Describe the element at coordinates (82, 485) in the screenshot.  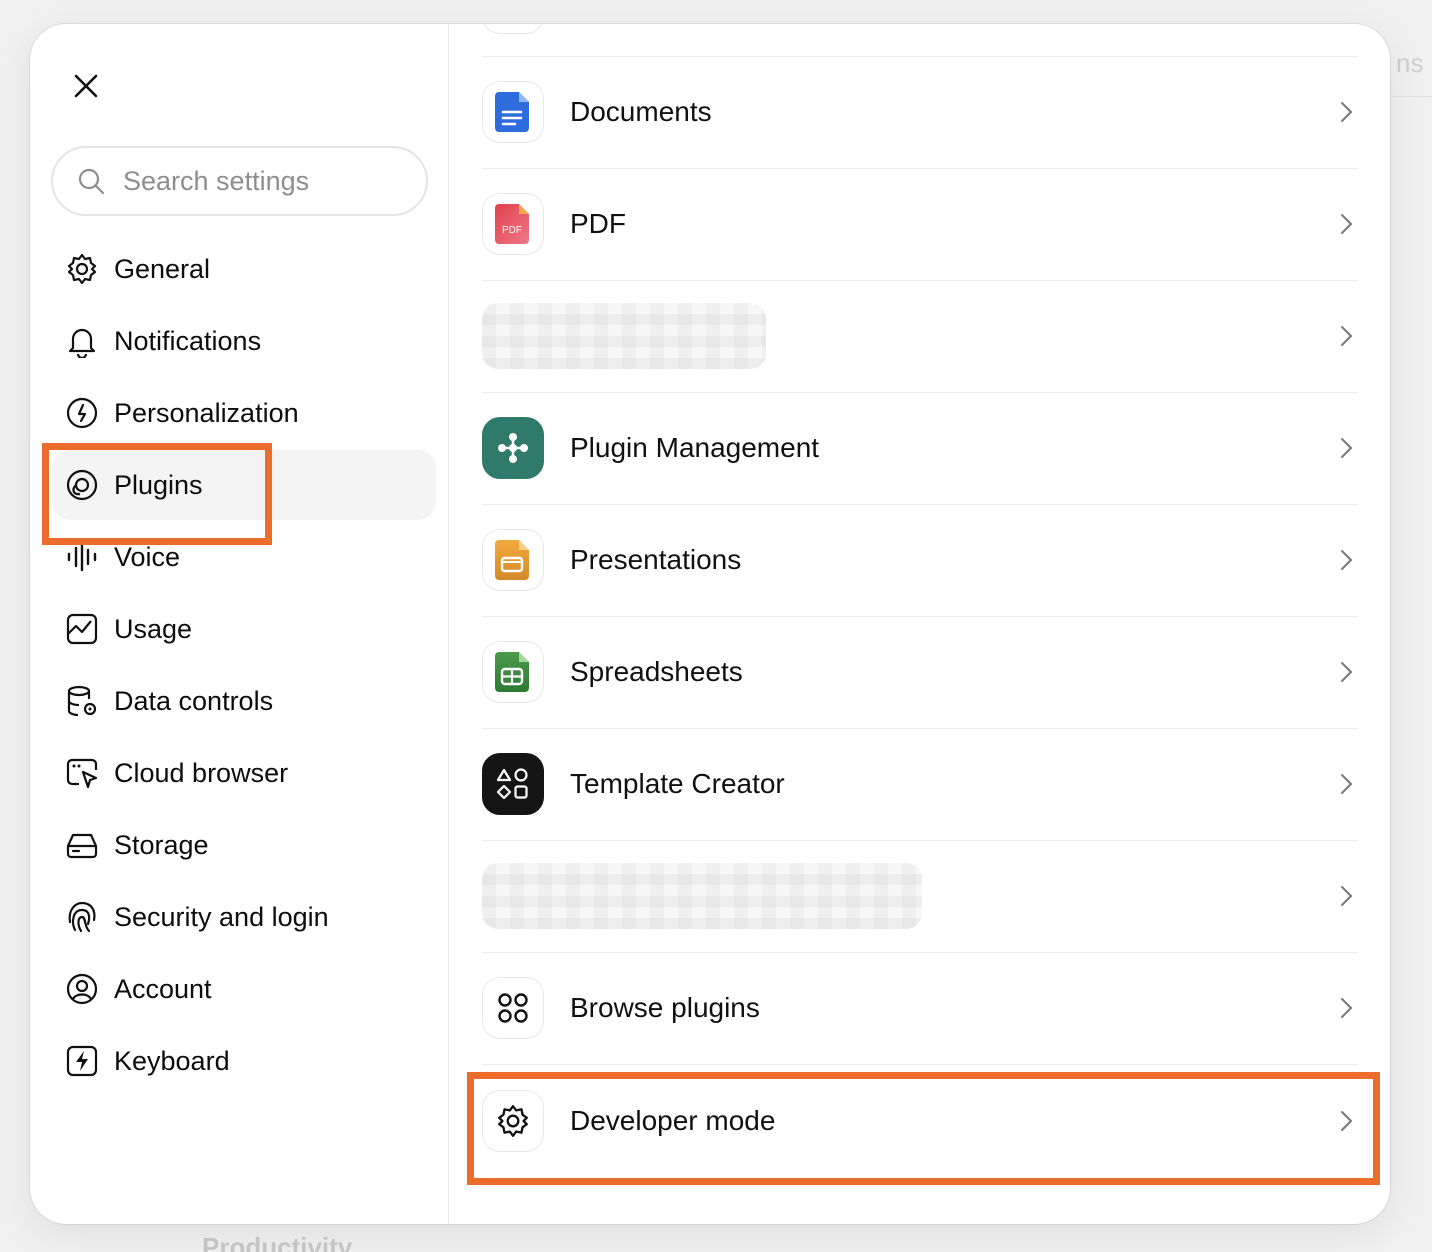
I see `plugins-icon` at that location.